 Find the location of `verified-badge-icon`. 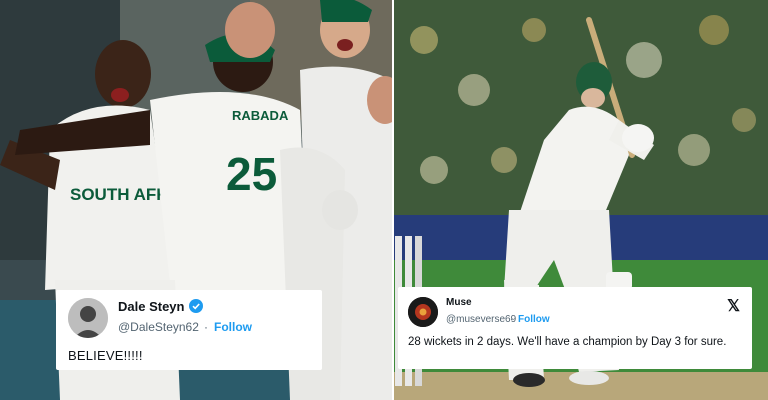

verified-badge-icon is located at coordinates (196, 306).